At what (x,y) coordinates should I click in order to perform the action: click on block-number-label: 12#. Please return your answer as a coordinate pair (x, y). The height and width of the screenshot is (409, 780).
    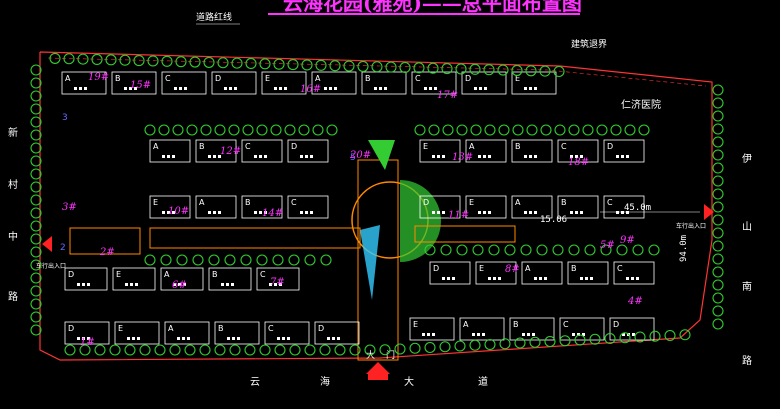
    Looking at the image, I should click on (230, 151).